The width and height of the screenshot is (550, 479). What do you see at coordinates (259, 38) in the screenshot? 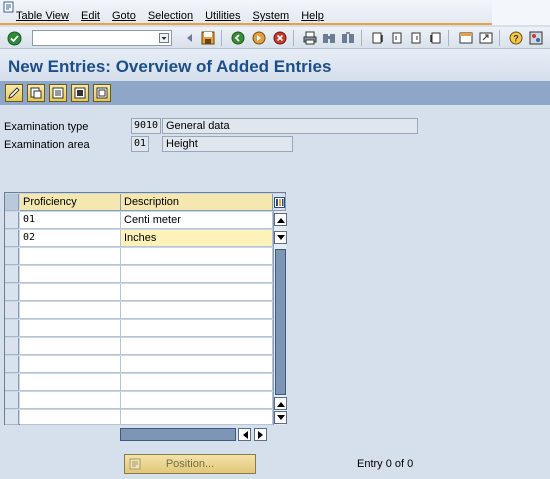
I see `exit-icon` at bounding box center [259, 38].